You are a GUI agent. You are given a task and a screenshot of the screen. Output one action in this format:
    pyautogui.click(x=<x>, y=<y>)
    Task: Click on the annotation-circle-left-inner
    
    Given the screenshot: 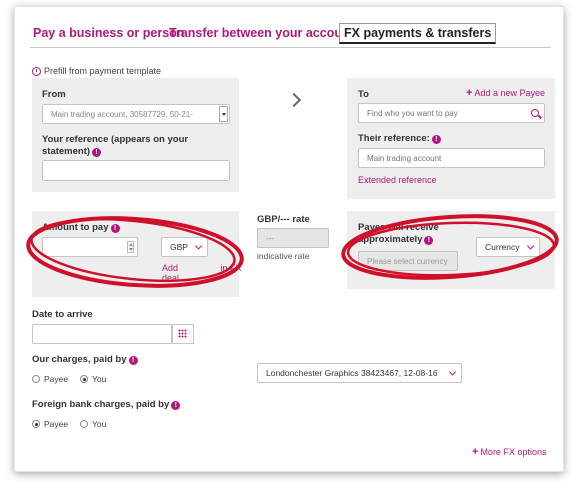 What is the action you would take?
    pyautogui.click(x=133, y=250)
    